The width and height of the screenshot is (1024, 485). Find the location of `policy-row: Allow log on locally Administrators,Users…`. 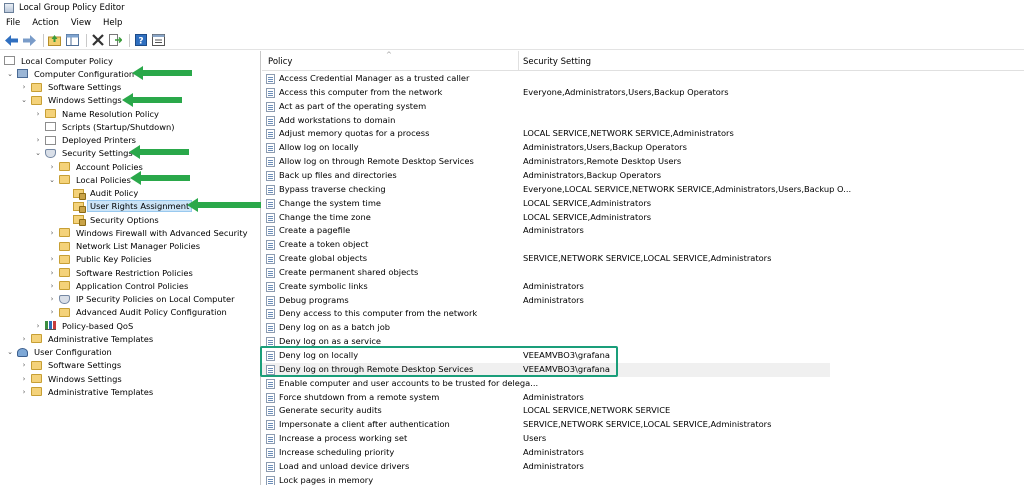

policy-row: Allow log on locally Administrators,Users… is located at coordinates (643, 148).